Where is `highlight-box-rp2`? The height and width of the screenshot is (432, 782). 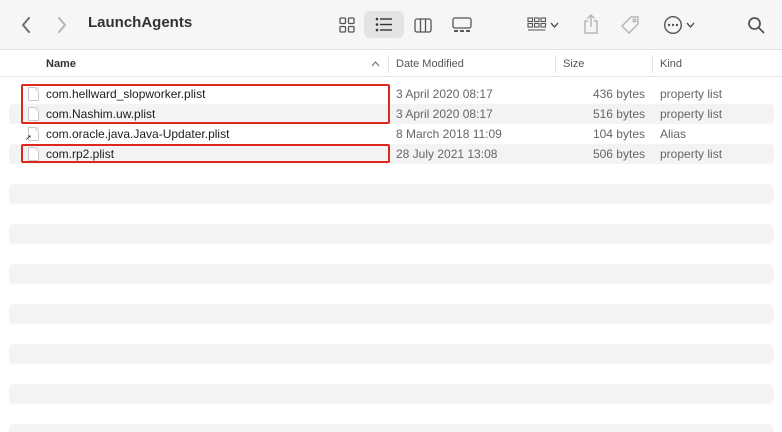
highlight-box-rp2 is located at coordinates (205, 153).